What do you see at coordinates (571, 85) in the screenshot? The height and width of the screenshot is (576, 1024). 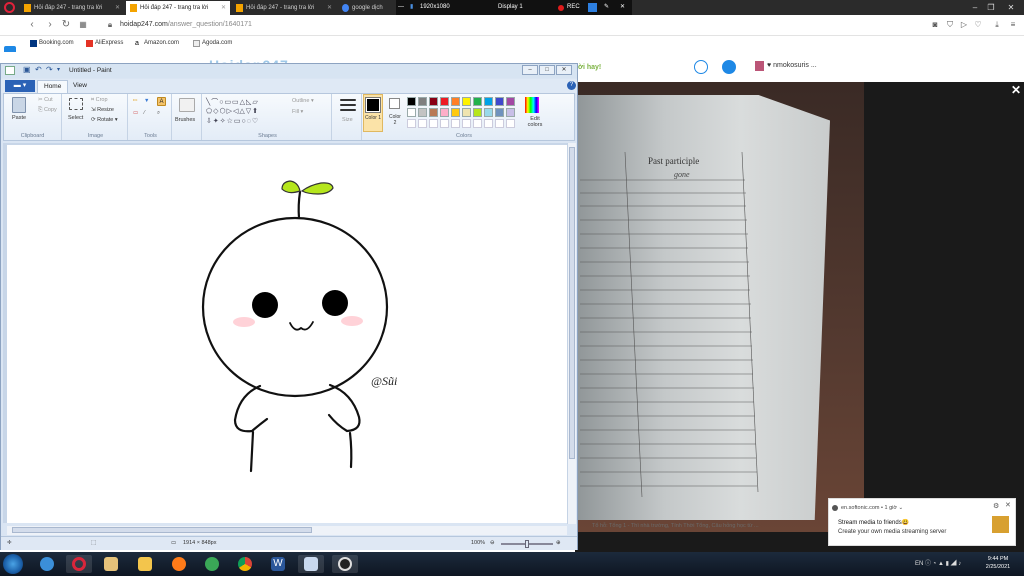 I see `help-icon: ?` at bounding box center [571, 85].